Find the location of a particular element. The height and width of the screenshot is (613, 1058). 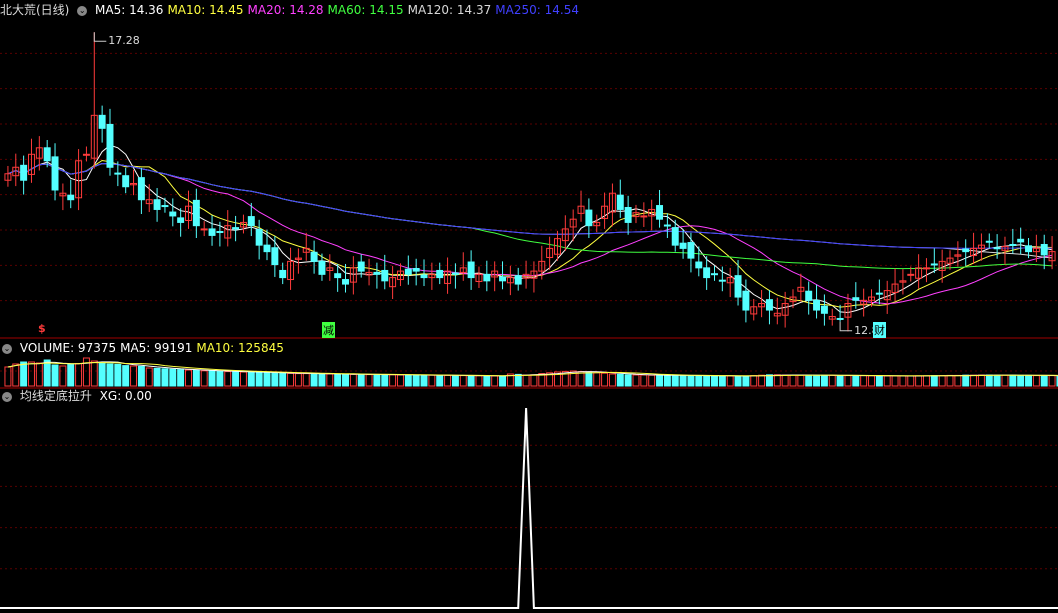

ma-legend-item-0: MA5: 14.36 is located at coordinates (129, 10).